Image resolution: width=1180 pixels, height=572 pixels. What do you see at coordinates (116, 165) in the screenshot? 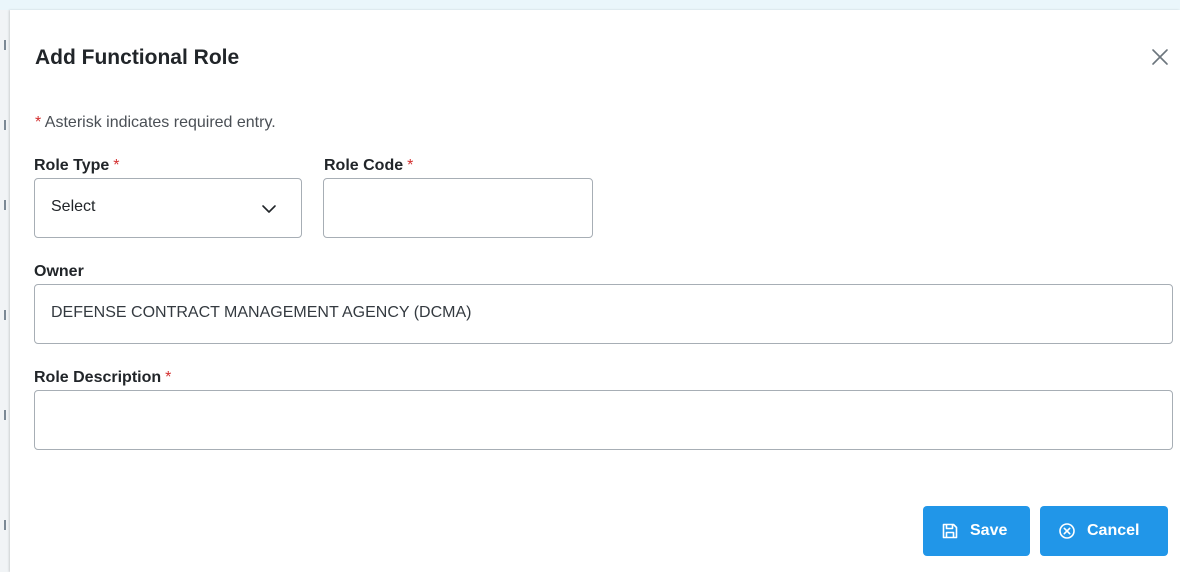
I see `role-type-required-star: *` at bounding box center [116, 165].